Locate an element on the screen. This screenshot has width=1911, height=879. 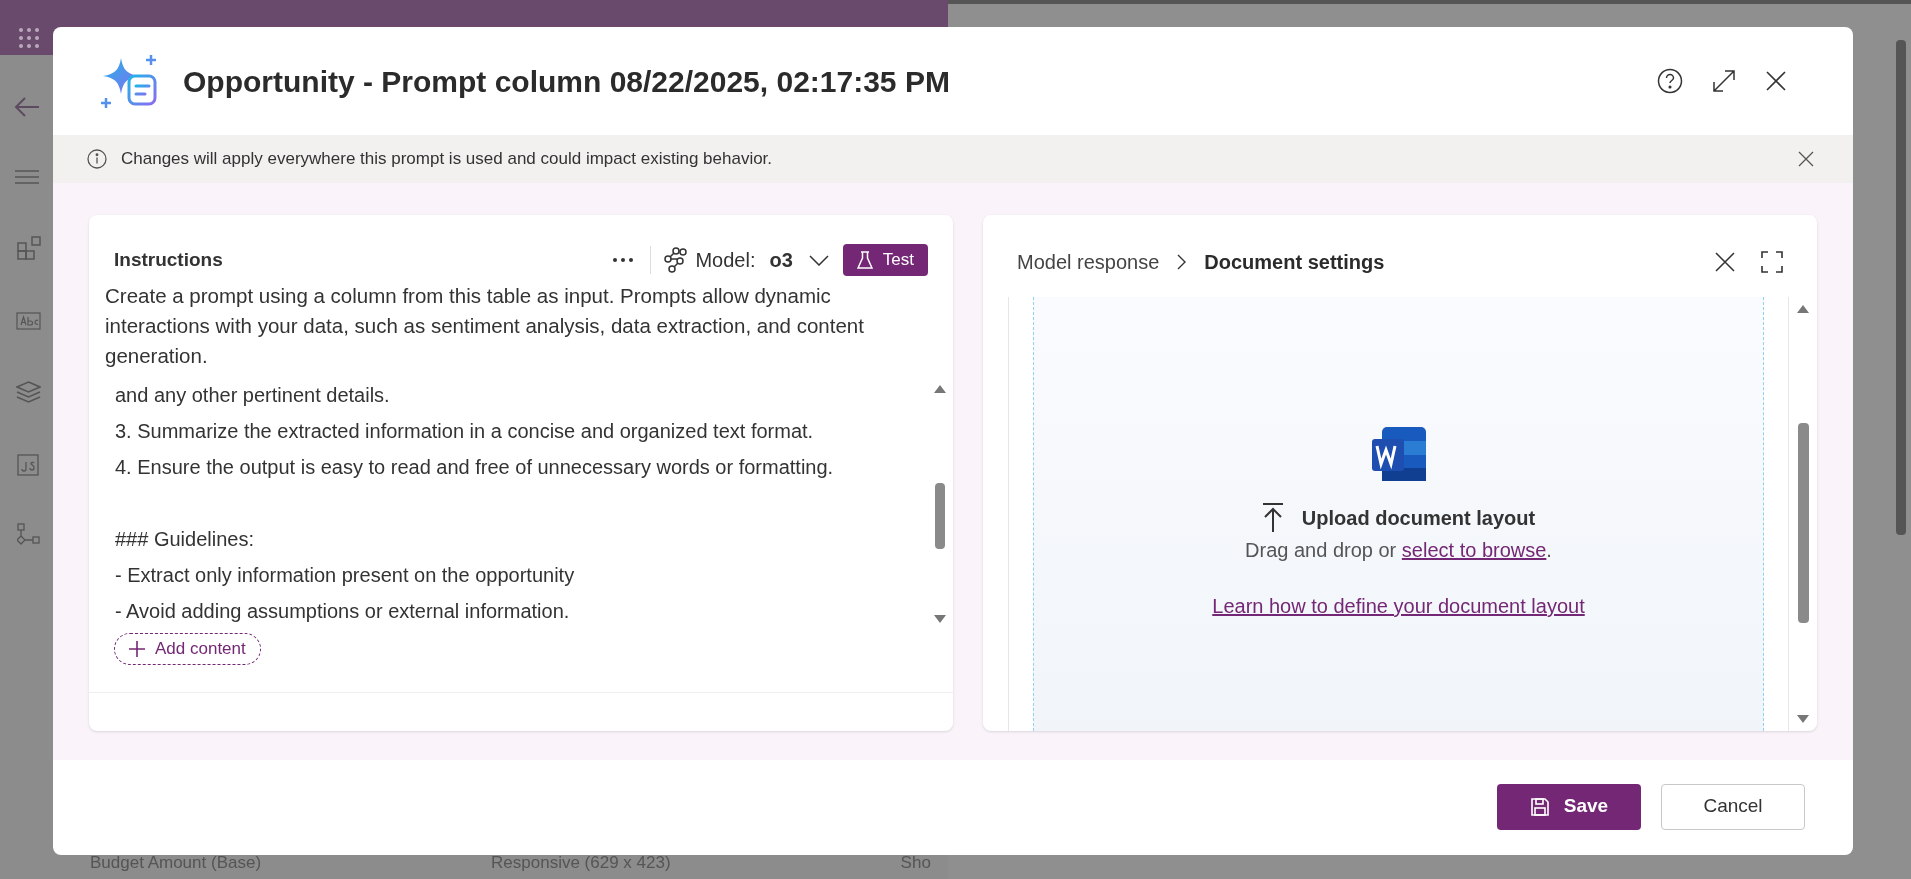
intro-text: Create a prompt using a column from this table as input. Prompts allow dynamic interactions with your data, such as sentiment analysis, data extraction, and content generation. is located at coordinates (484, 326).